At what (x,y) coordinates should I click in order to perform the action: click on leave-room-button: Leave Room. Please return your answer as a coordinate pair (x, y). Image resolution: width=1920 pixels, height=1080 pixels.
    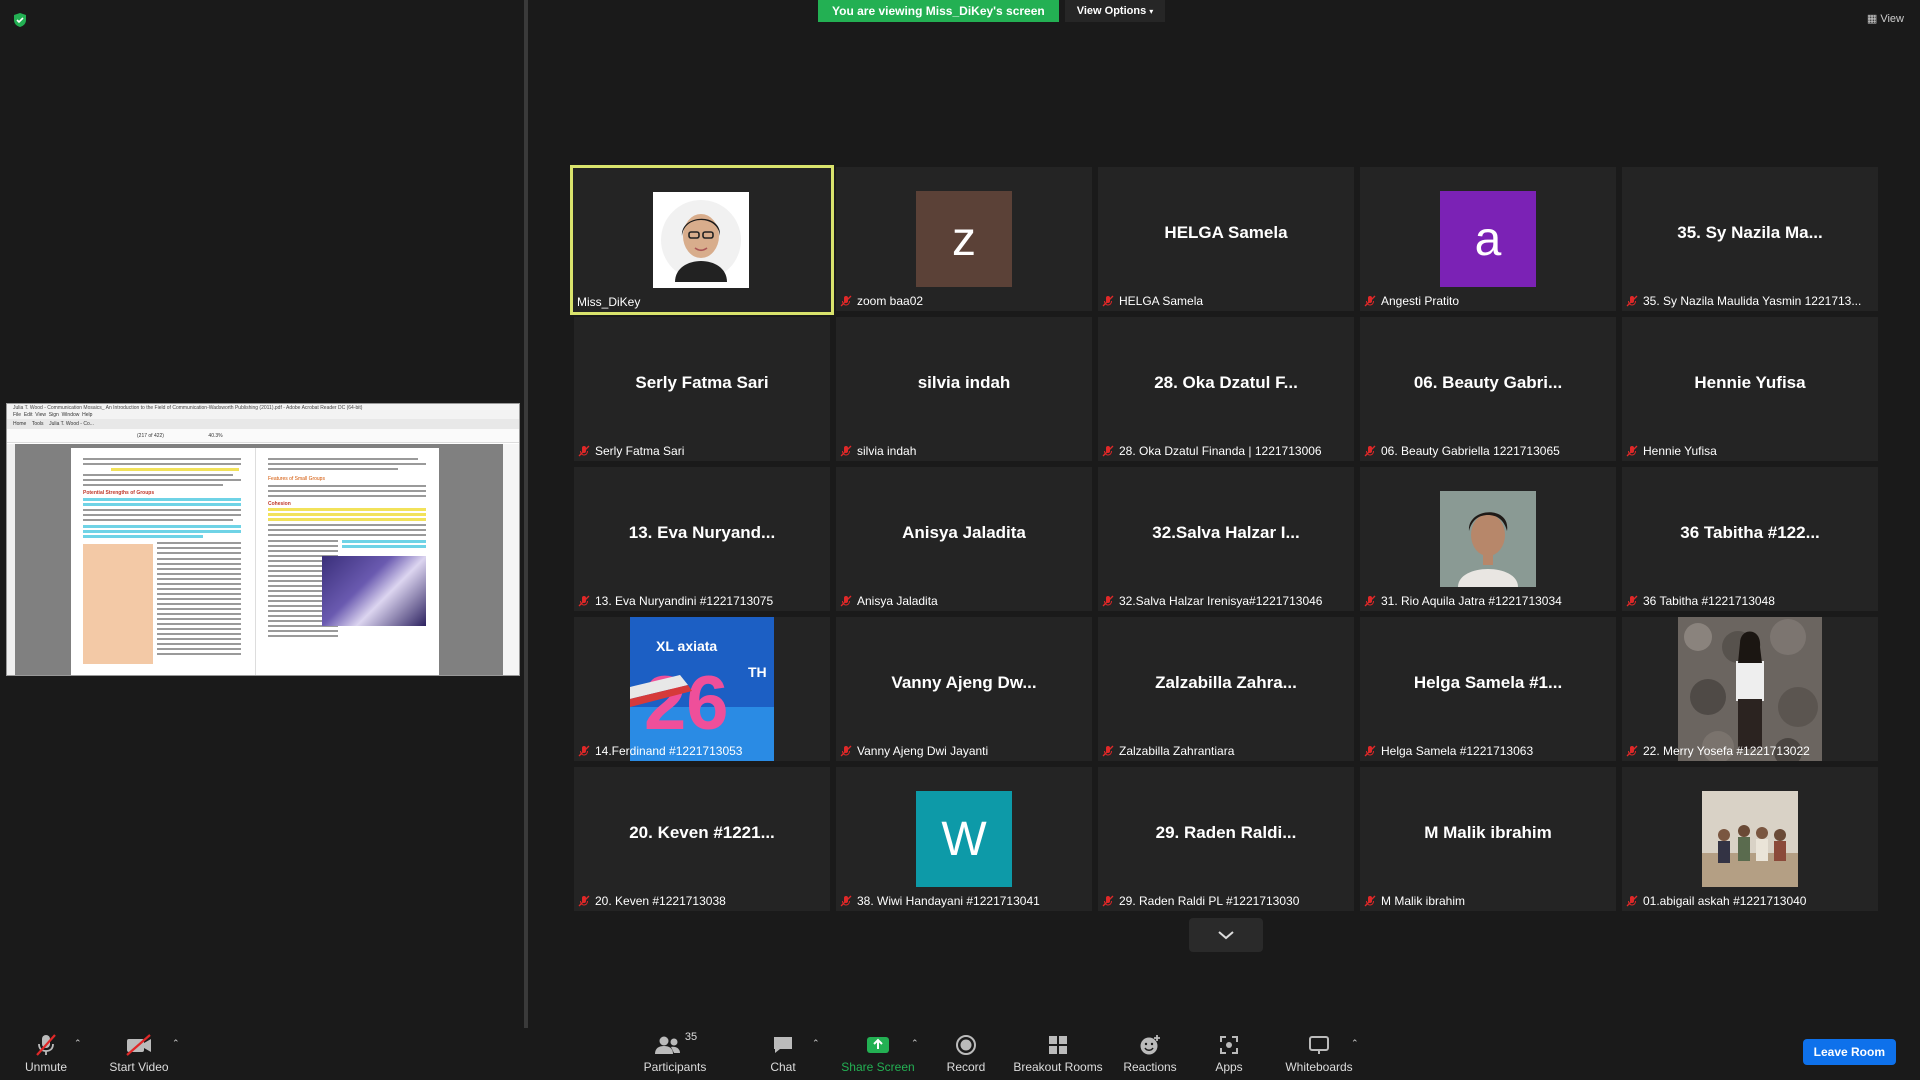
    Looking at the image, I should click on (1849, 1052).